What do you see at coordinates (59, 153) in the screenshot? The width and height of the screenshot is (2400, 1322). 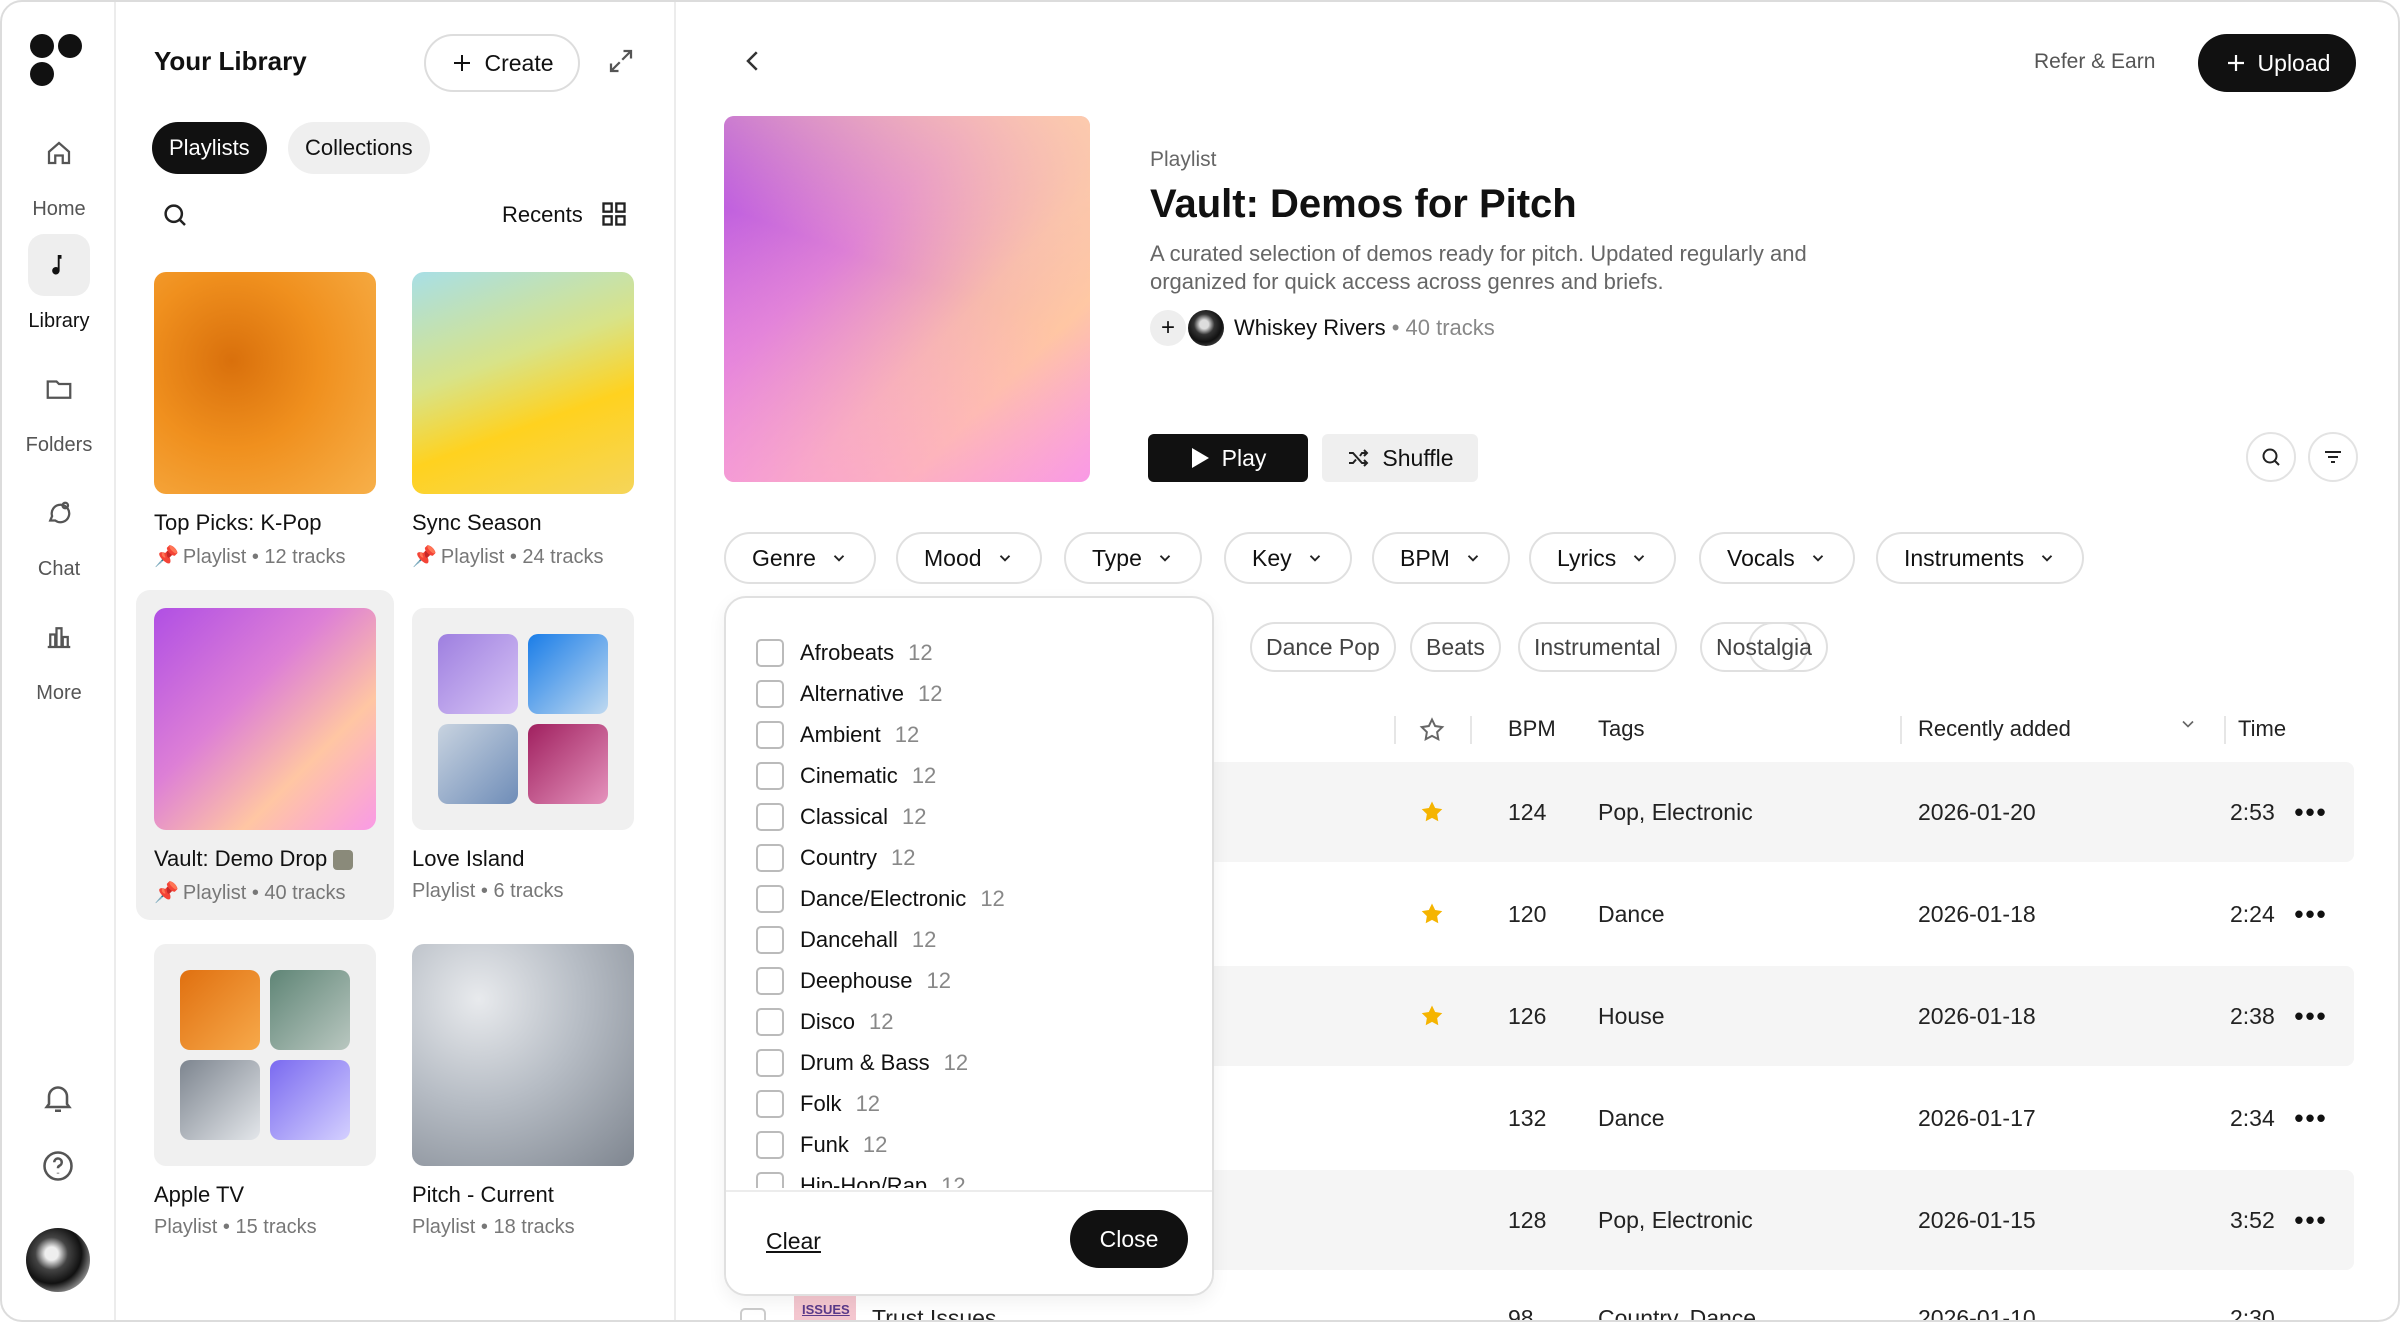 I see `home-icon` at bounding box center [59, 153].